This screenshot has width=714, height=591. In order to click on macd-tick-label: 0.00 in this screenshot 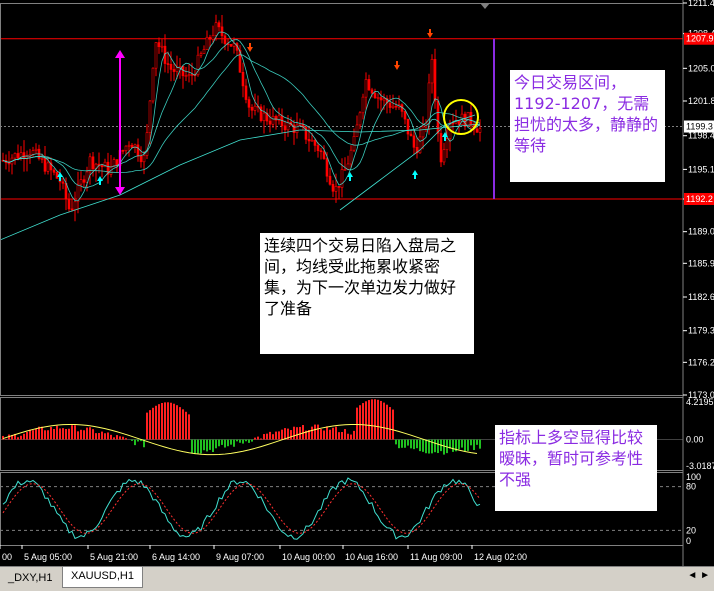, I will do `click(695, 440)`.